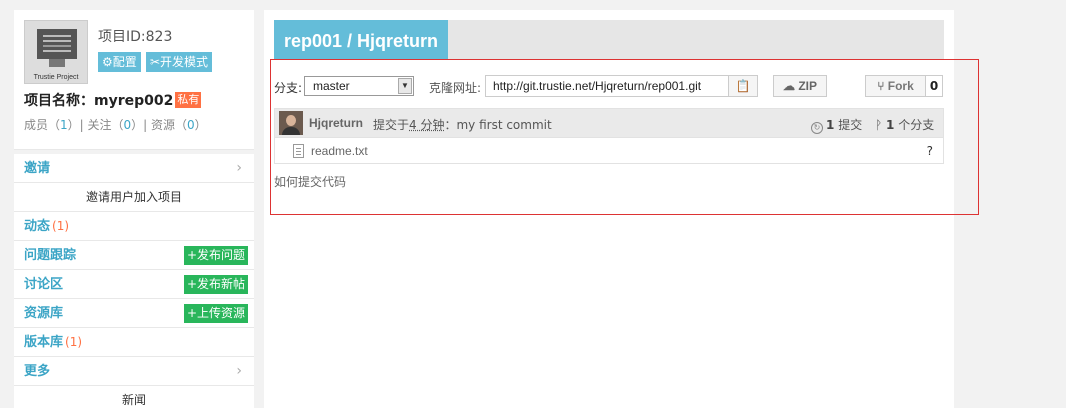 The height and width of the screenshot is (408, 1066). What do you see at coordinates (44, 313) in the screenshot?
I see `menu-resources-label: 资源库` at bounding box center [44, 313].